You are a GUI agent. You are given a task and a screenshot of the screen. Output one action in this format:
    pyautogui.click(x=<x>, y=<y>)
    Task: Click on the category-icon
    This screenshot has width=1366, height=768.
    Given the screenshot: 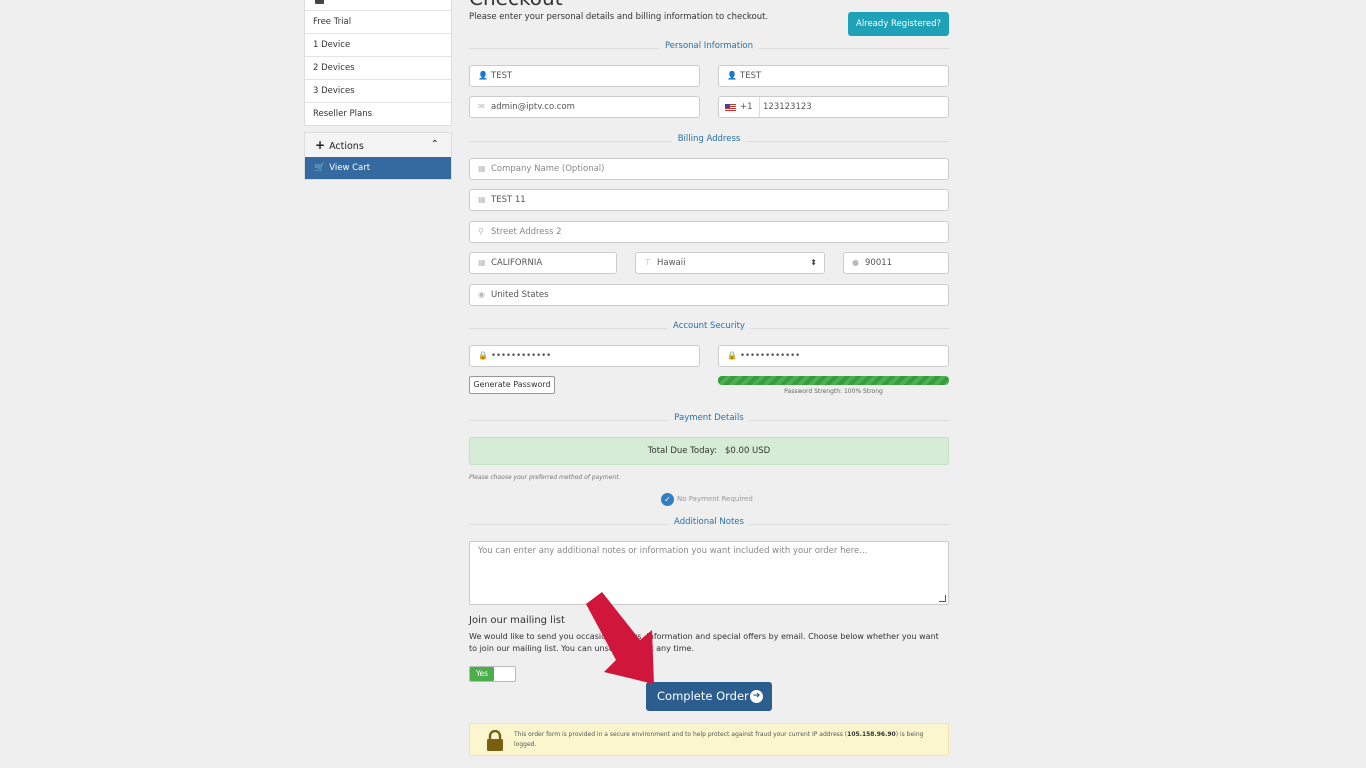 What is the action you would take?
    pyautogui.click(x=319, y=2)
    